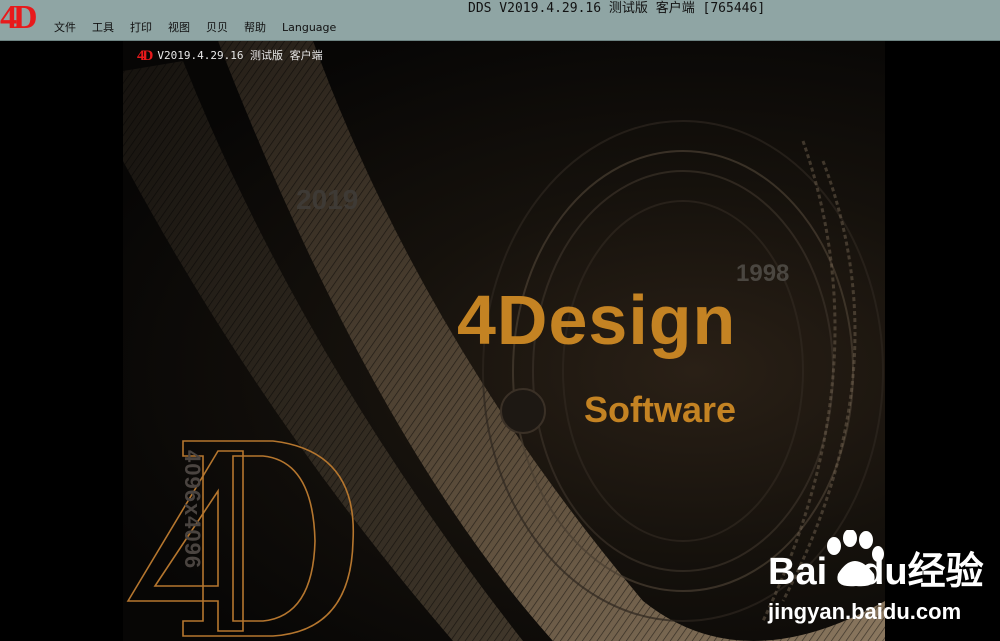  Describe the element at coordinates (945, 572) in the screenshot. I see `baidu-brand-right: 经验` at that location.